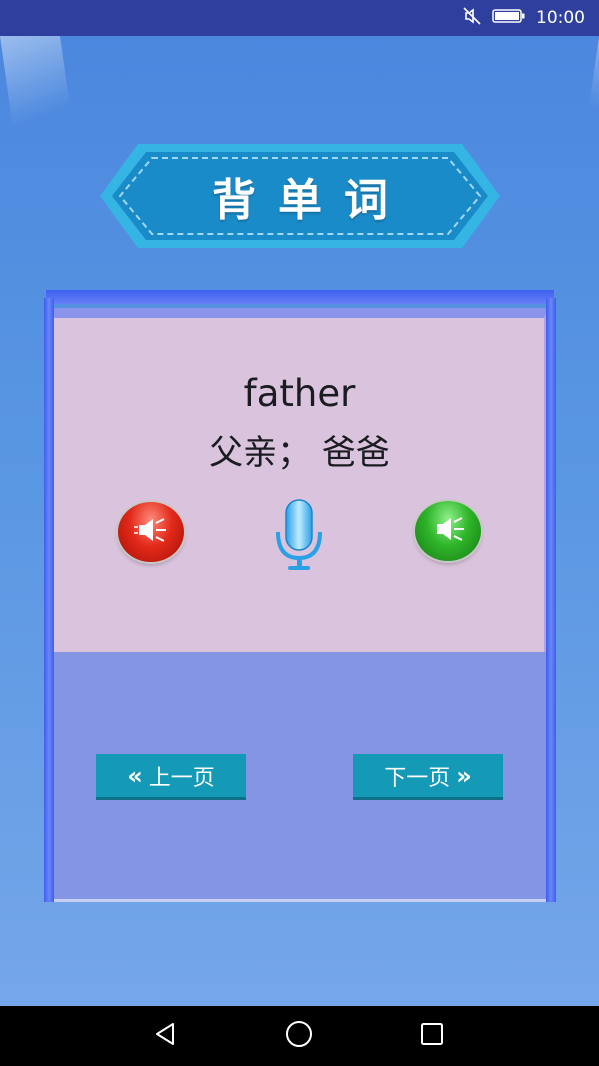 The height and width of the screenshot is (1066, 599). I want to click on nav-back-button, so click(166, 1036).